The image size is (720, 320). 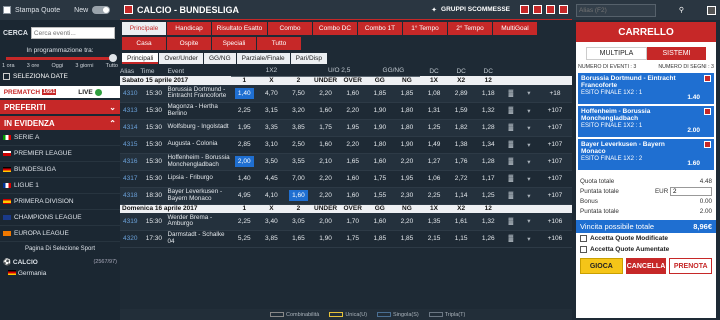 What do you see at coordinates (130, 111) in the screenshot?
I see `match-alias: 4313` at bounding box center [130, 111].